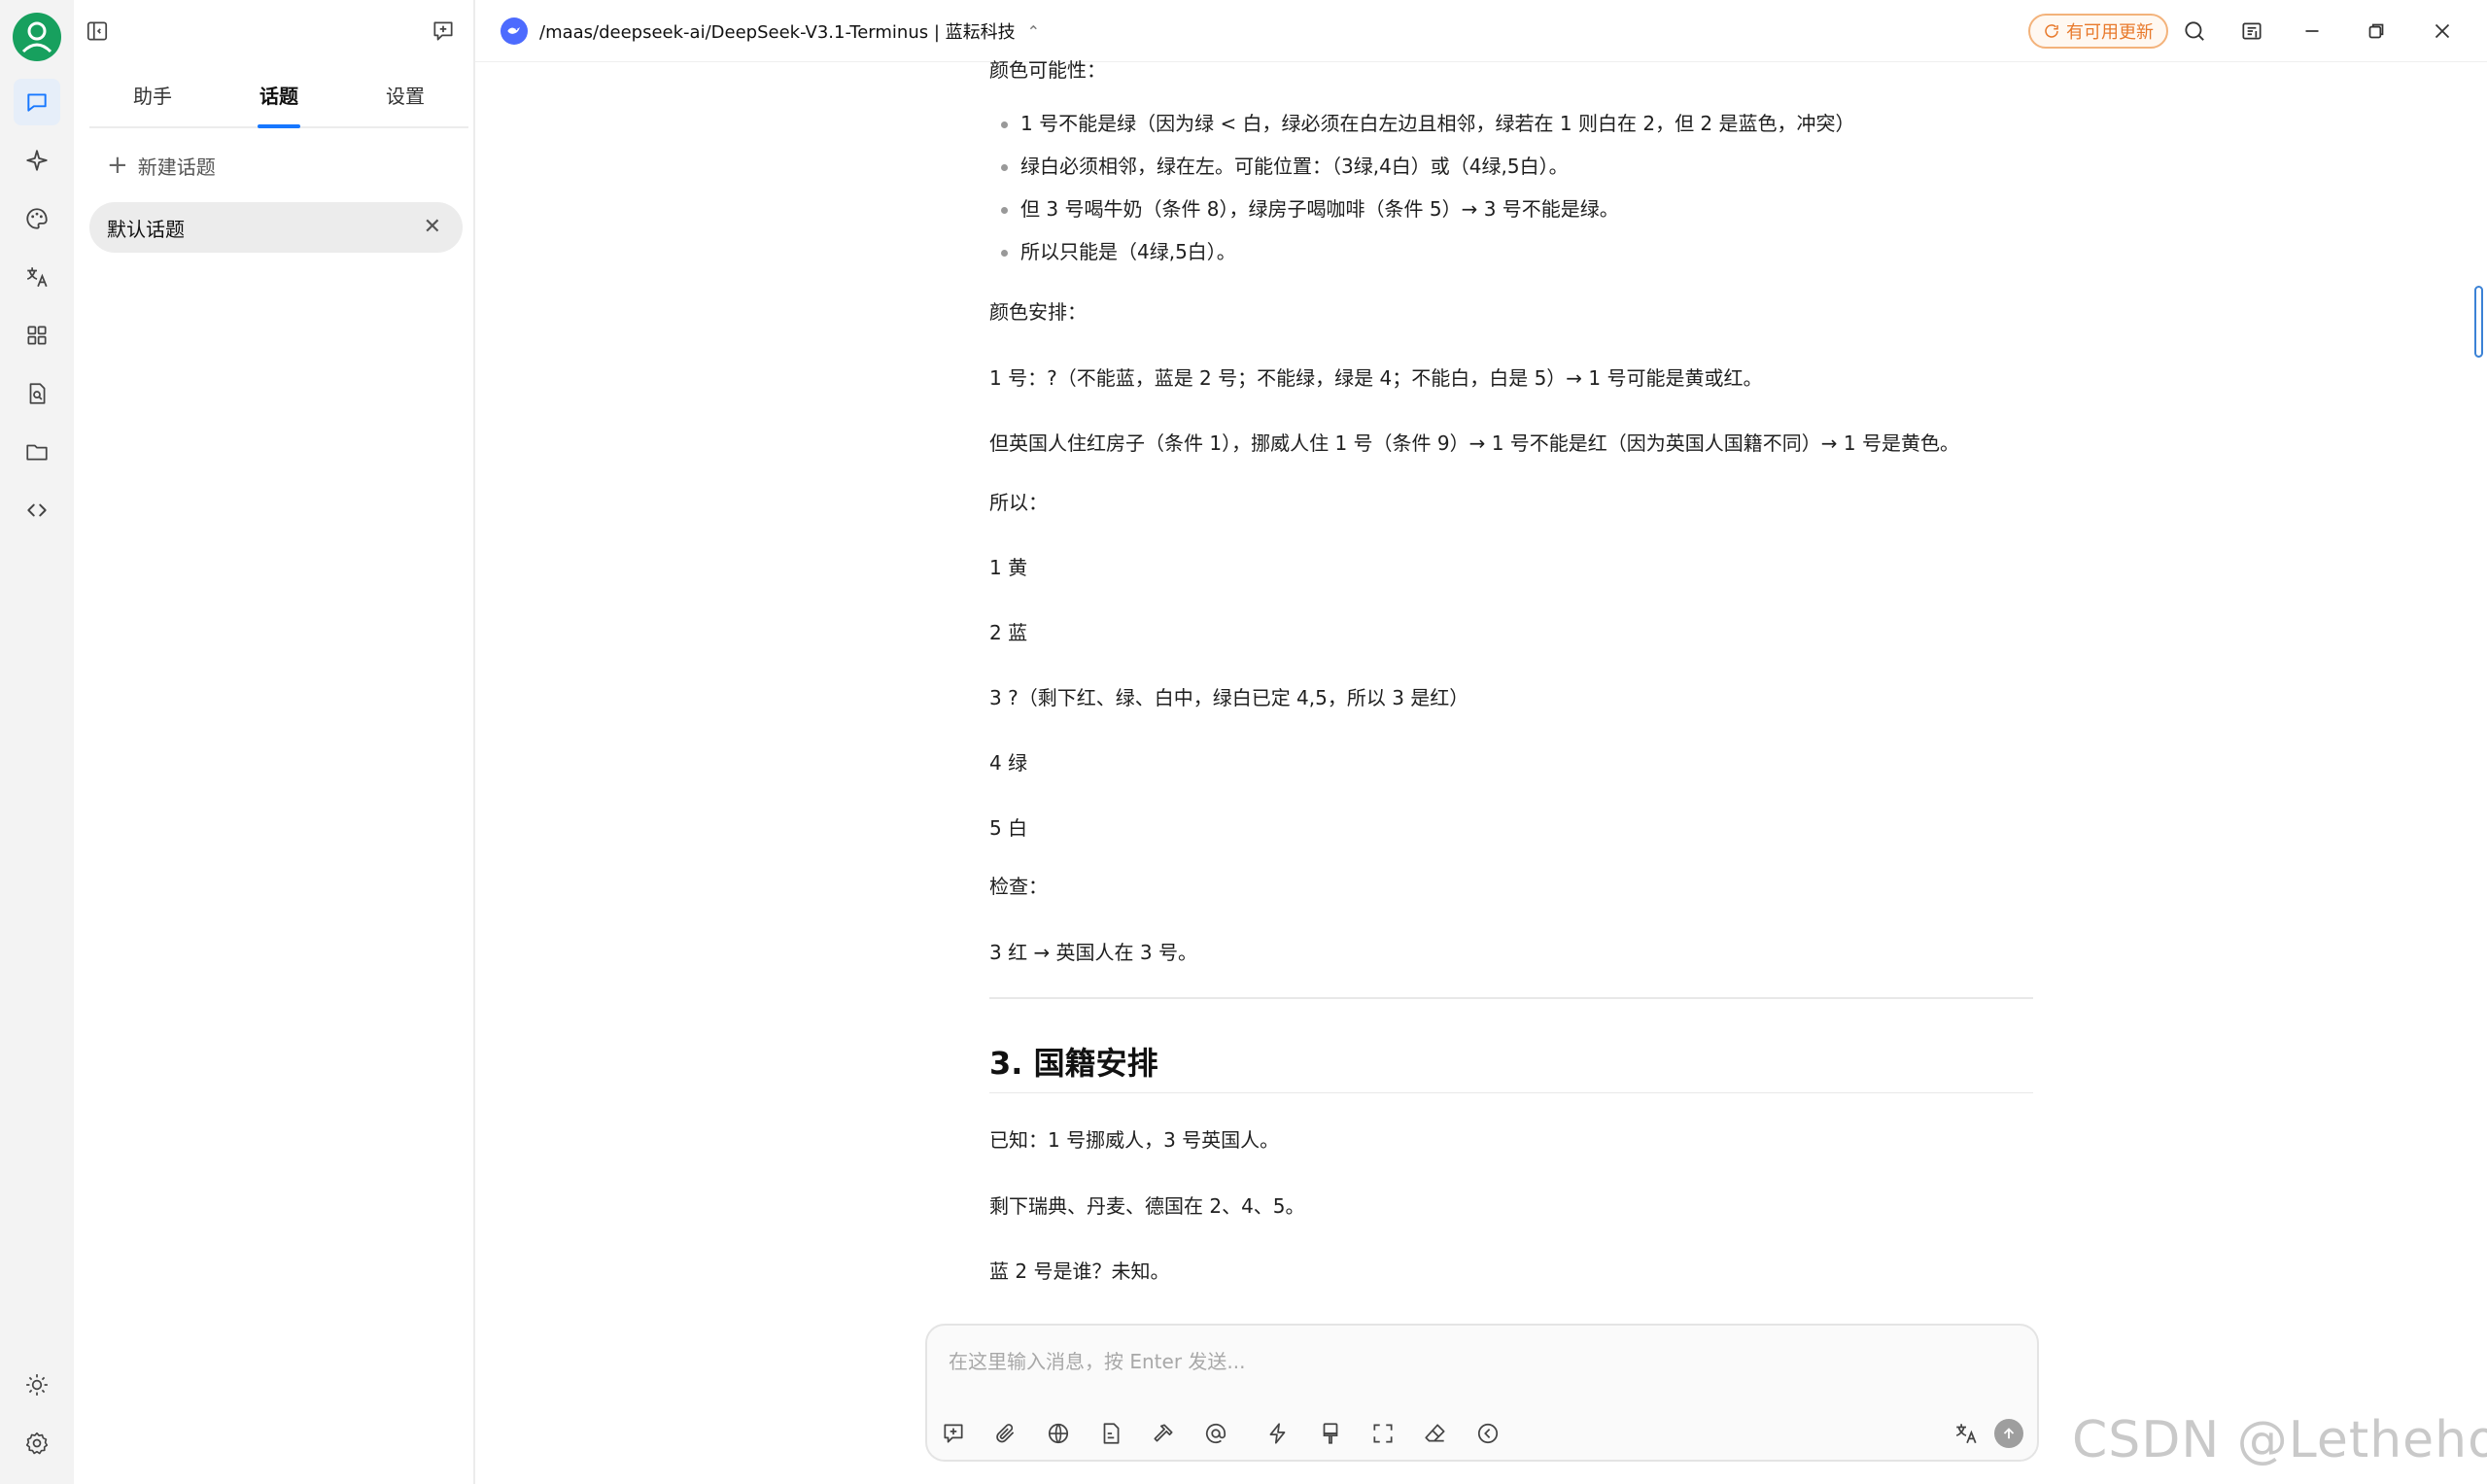 The width and height of the screenshot is (2487, 1484). Describe the element at coordinates (1047, 70) in the screenshot. I see `color-possibility-title: 颜色可能性：` at that location.